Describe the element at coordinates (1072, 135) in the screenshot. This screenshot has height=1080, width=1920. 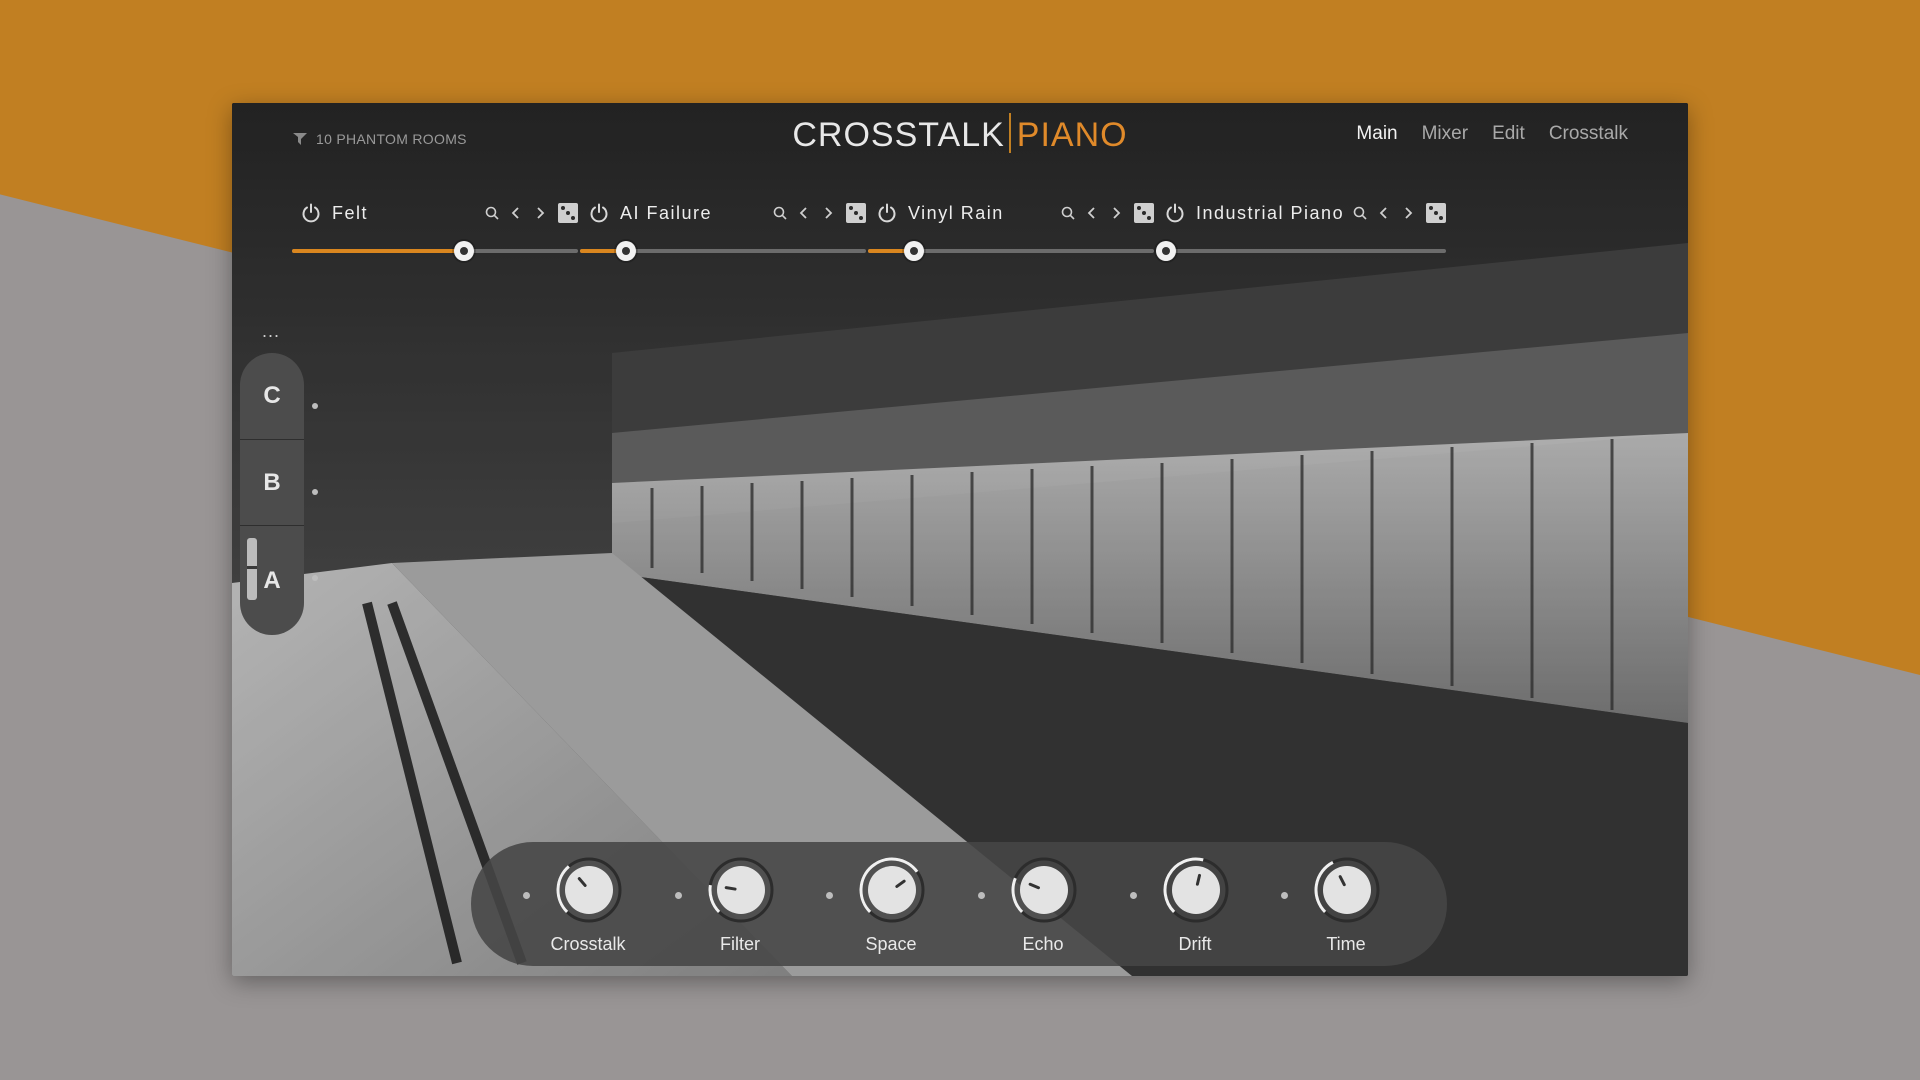
I see `title-accent: PIANO` at that location.